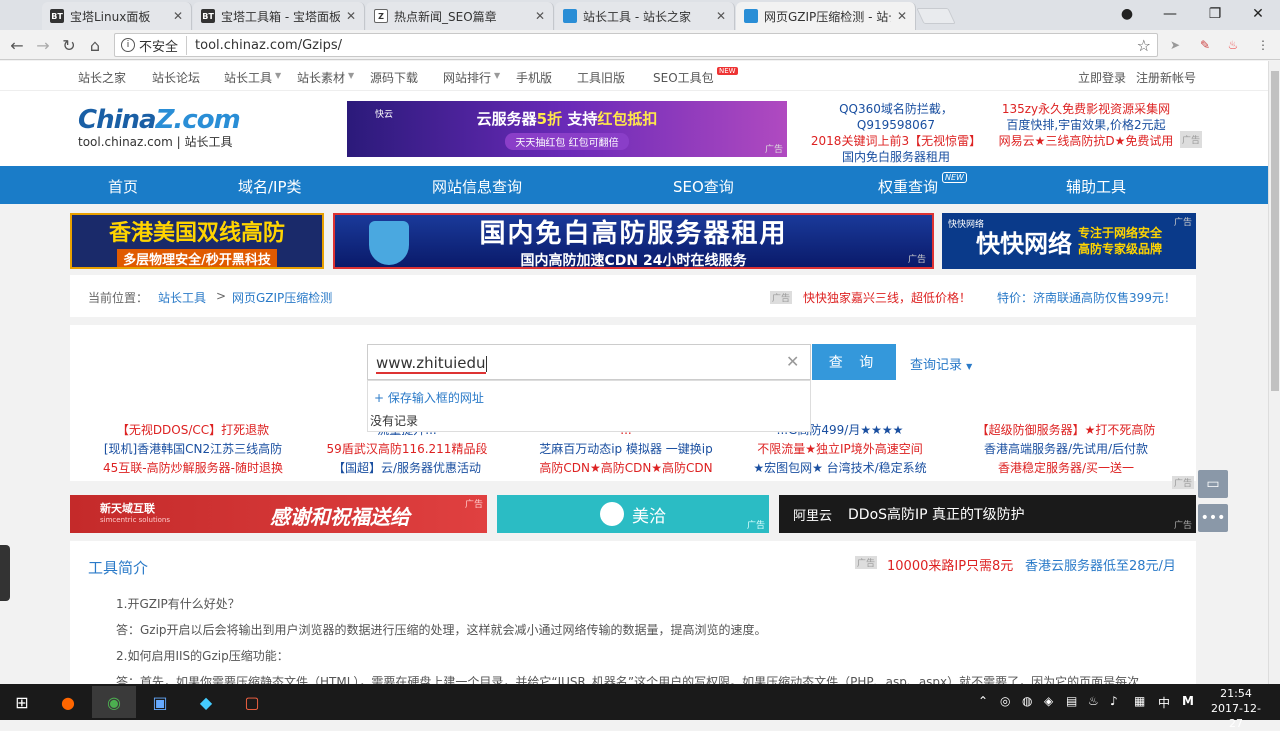 The image size is (1280, 731). I want to click on text-ad-link: 高防CDN★高防CDN★高防CDN, so click(626, 468).